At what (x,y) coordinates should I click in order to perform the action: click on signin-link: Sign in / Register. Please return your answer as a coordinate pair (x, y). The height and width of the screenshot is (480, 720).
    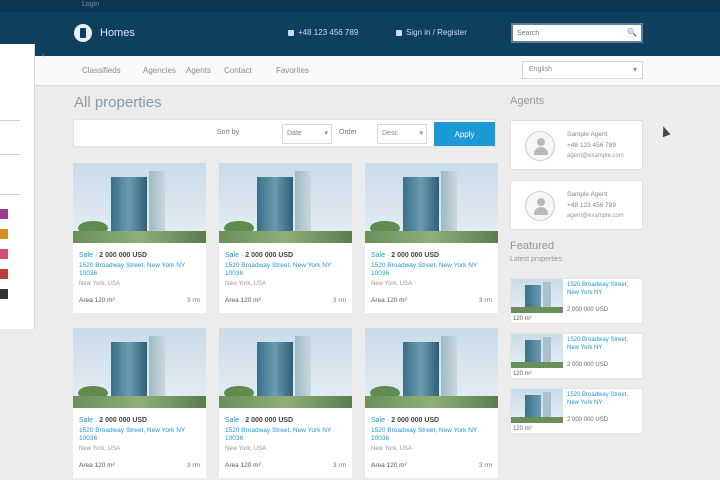
    Looking at the image, I should click on (431, 32).